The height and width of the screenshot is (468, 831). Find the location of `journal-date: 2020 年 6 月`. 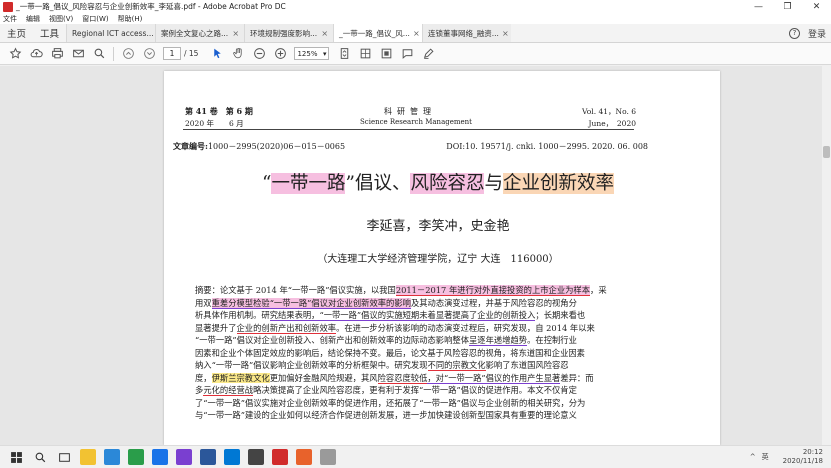

journal-date: 2020 年 6 月 is located at coordinates (214, 123).